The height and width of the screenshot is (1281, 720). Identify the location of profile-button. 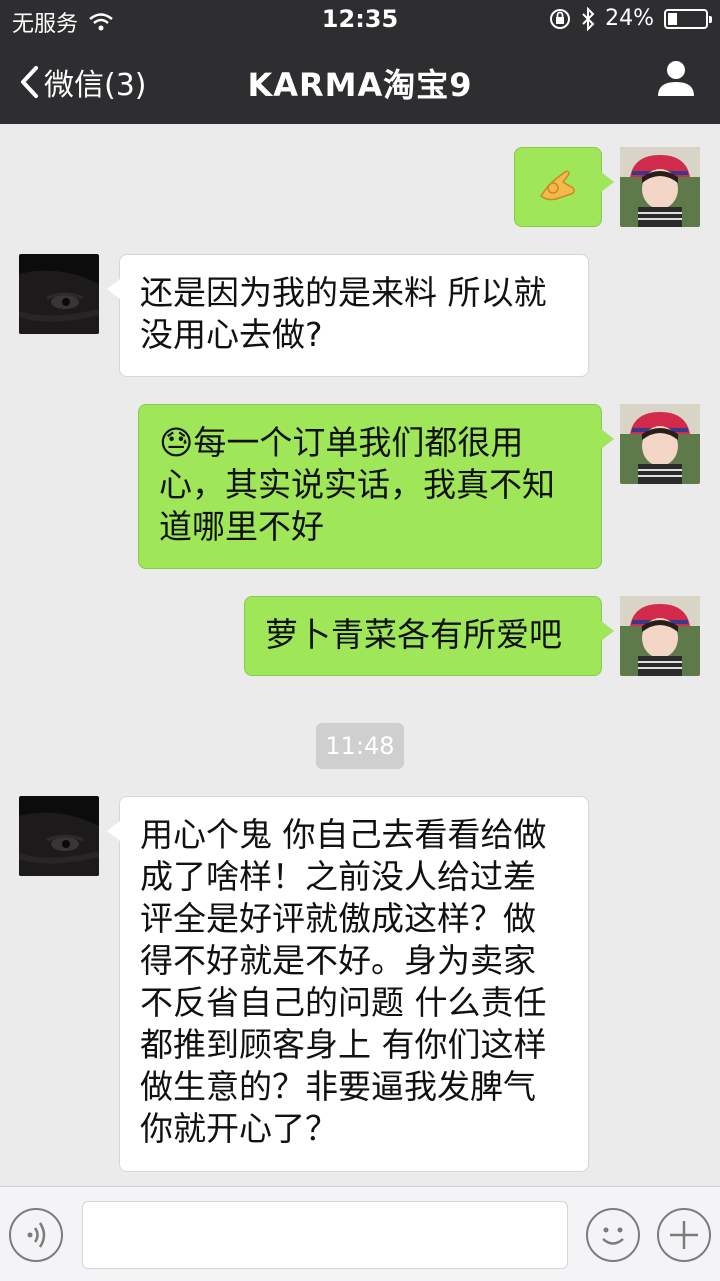
(676, 80).